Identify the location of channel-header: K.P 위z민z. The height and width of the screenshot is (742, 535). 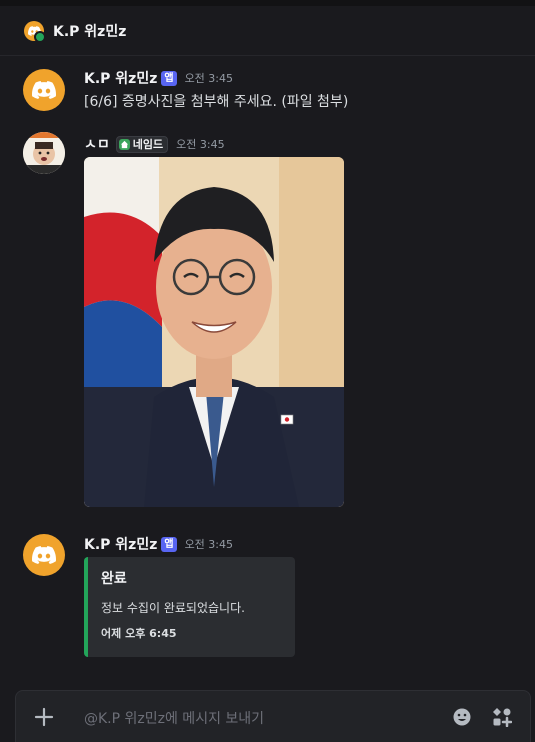
(267, 31).